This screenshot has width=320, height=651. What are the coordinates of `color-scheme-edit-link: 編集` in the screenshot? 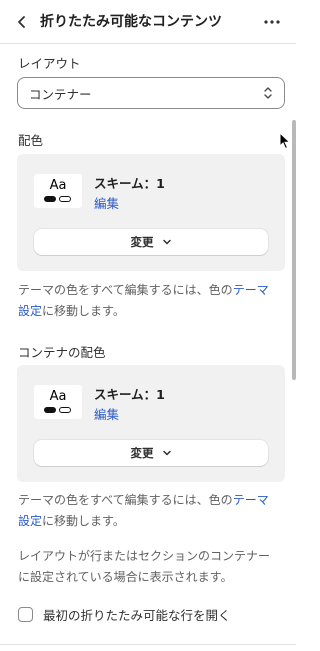 It's located at (106, 202).